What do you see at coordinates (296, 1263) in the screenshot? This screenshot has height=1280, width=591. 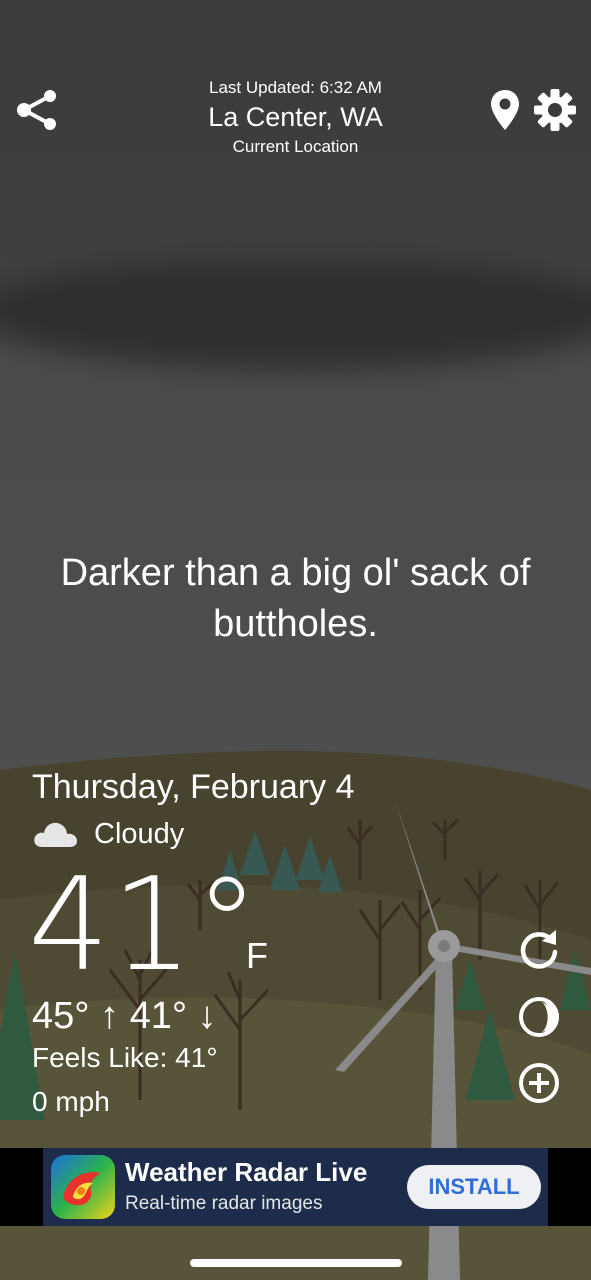 I see `home-indicator` at bounding box center [296, 1263].